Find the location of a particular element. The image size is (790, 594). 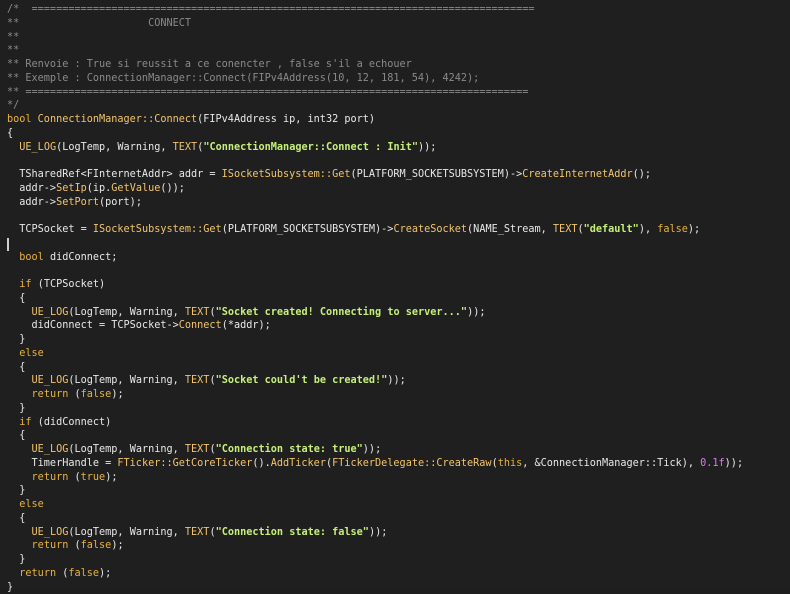

code-token: return is located at coordinates (50, 545).